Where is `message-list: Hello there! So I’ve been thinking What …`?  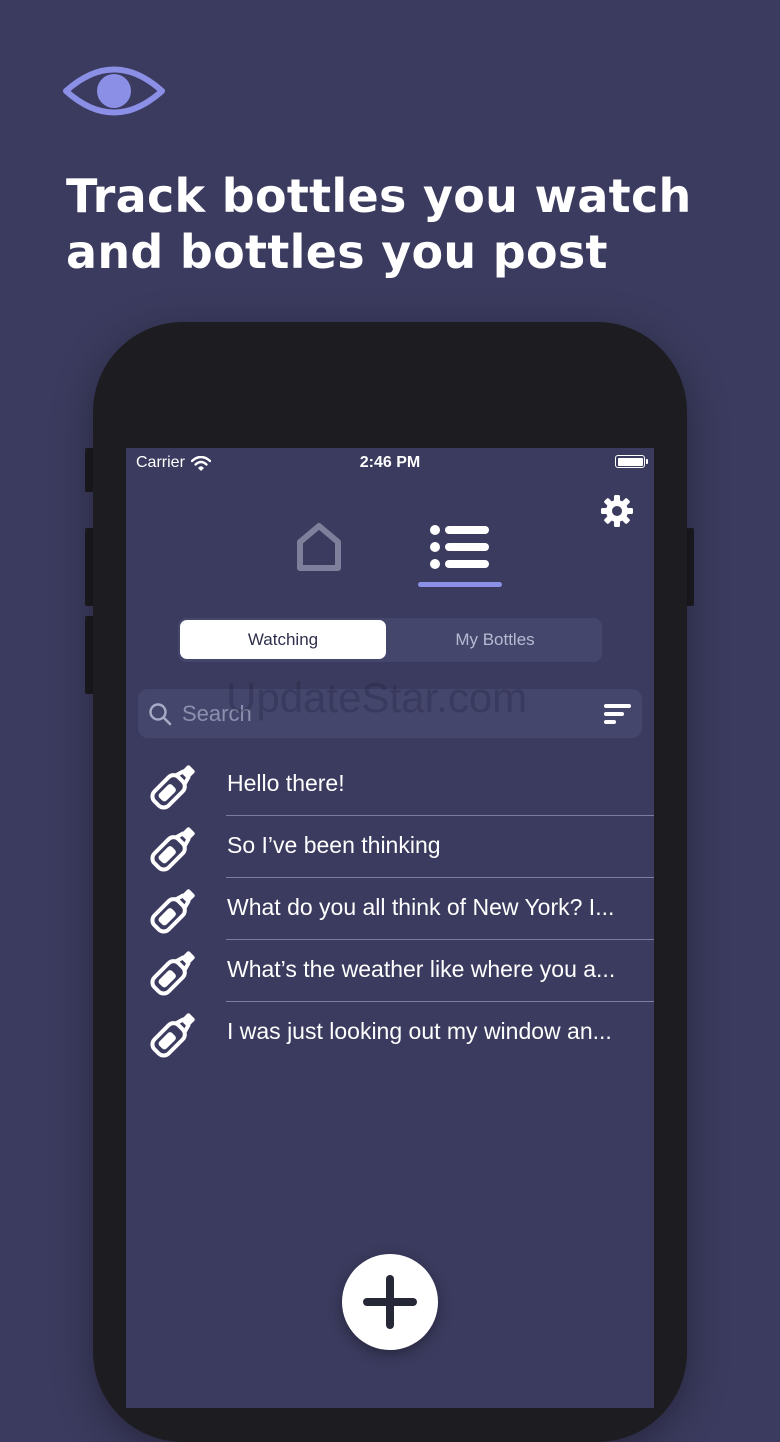 message-list: Hello there! So I’ve been thinking What … is located at coordinates (390, 909).